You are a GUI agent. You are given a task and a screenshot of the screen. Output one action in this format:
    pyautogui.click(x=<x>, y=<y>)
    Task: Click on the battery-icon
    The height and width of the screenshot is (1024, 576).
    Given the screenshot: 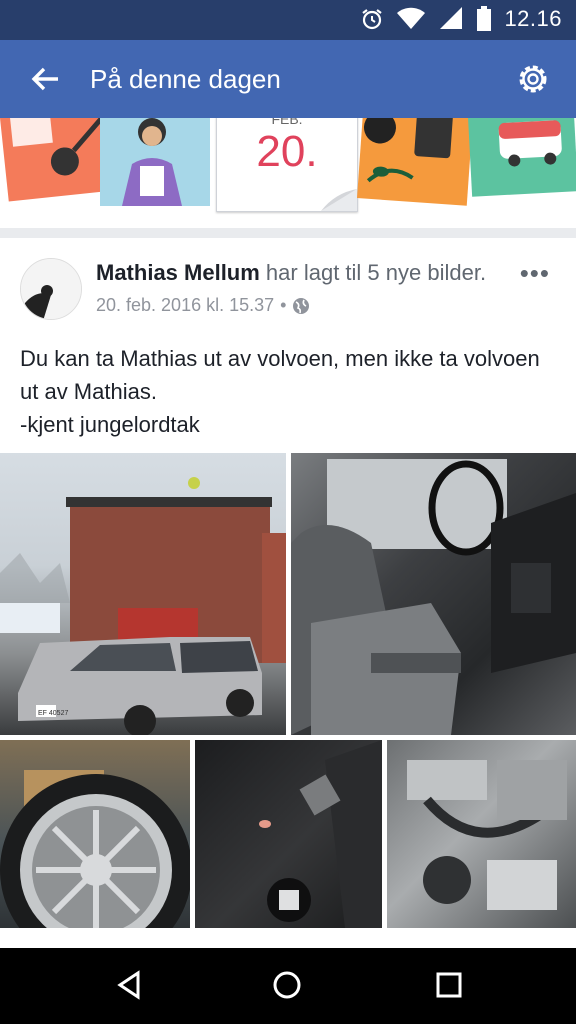 What is the action you would take?
    pyautogui.click(x=484, y=18)
    